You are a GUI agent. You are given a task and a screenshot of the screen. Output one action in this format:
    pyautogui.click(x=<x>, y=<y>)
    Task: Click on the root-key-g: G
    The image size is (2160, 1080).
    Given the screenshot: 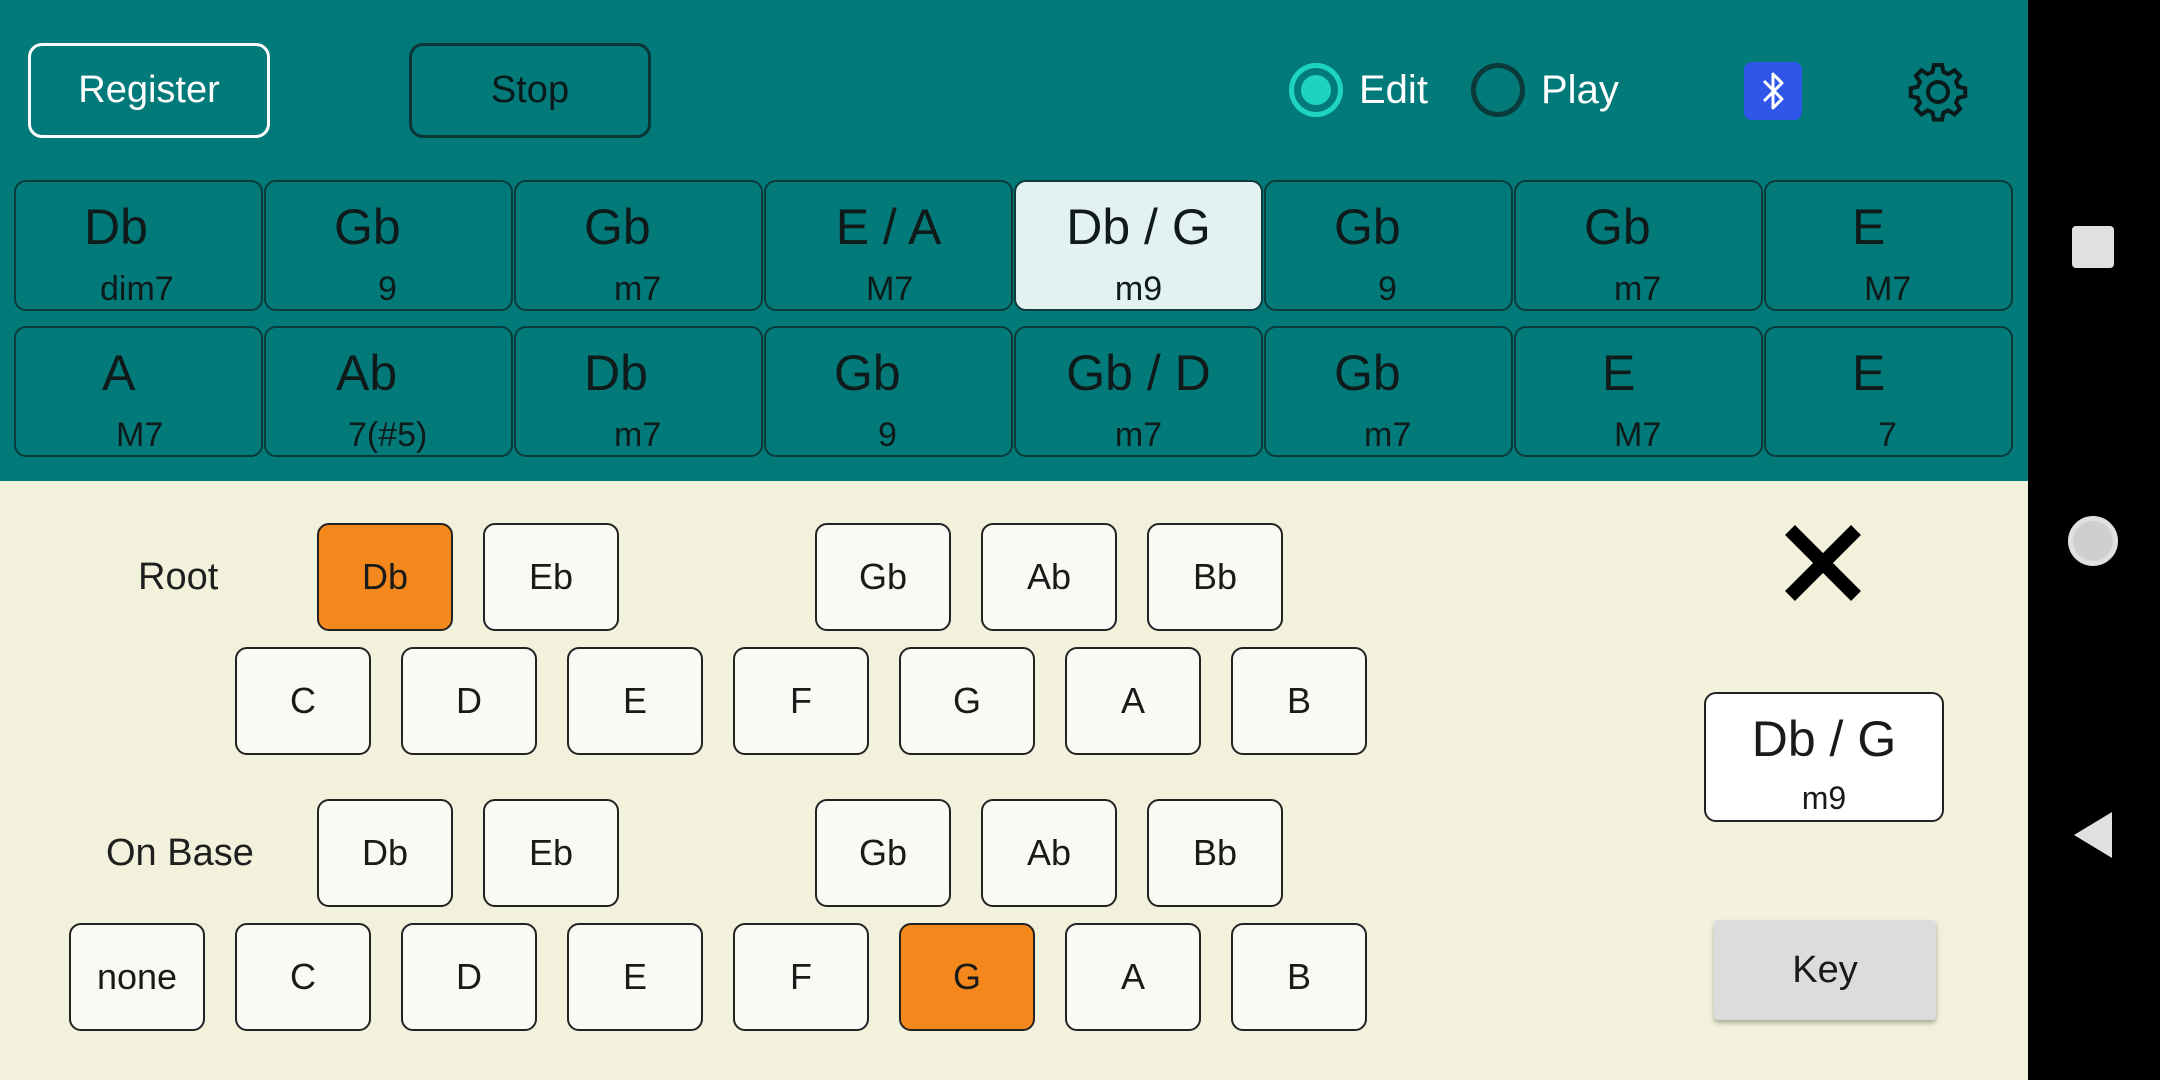 What is the action you would take?
    pyautogui.click(x=967, y=701)
    